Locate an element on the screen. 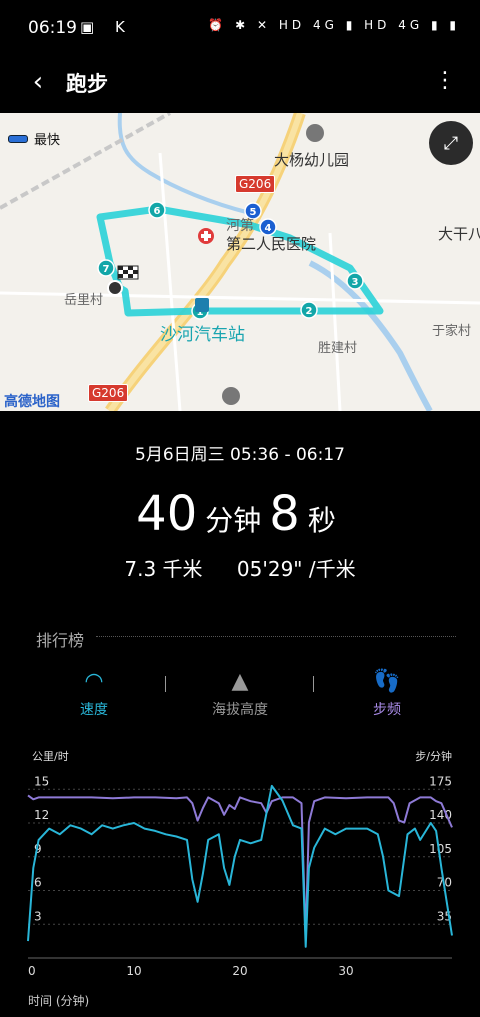 This screenshot has width=480, height=1017. x-axis-title: 时间 (分钟) is located at coordinates (59, 1001).